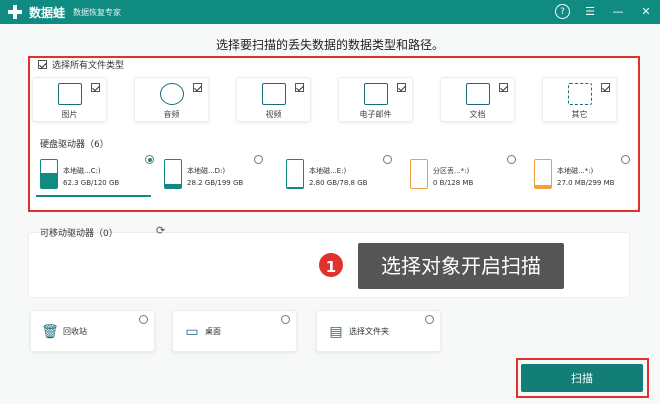  Describe the element at coordinates (50, 332) in the screenshot. I see `trash-icon: 🗑` at that location.